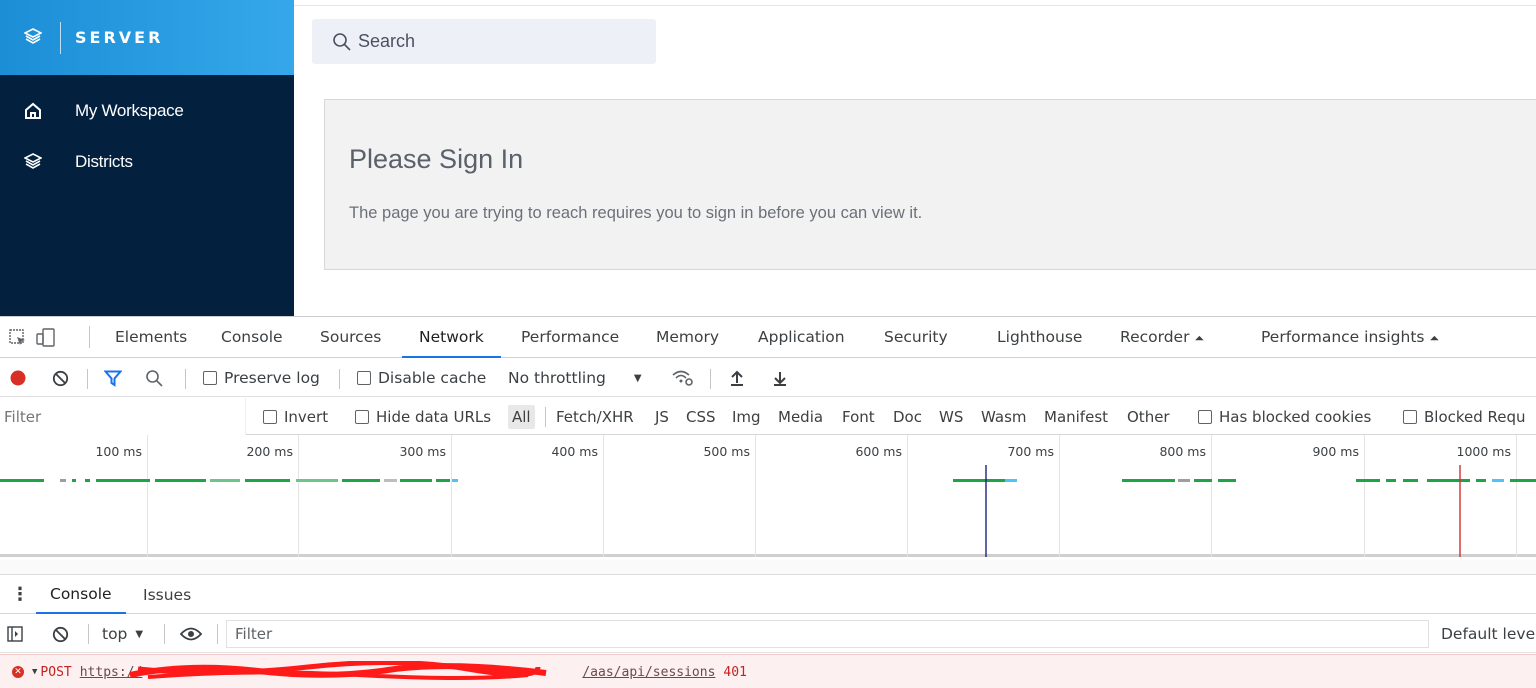  Describe the element at coordinates (687, 337) in the screenshot. I see `tab-memory: Memory` at that location.